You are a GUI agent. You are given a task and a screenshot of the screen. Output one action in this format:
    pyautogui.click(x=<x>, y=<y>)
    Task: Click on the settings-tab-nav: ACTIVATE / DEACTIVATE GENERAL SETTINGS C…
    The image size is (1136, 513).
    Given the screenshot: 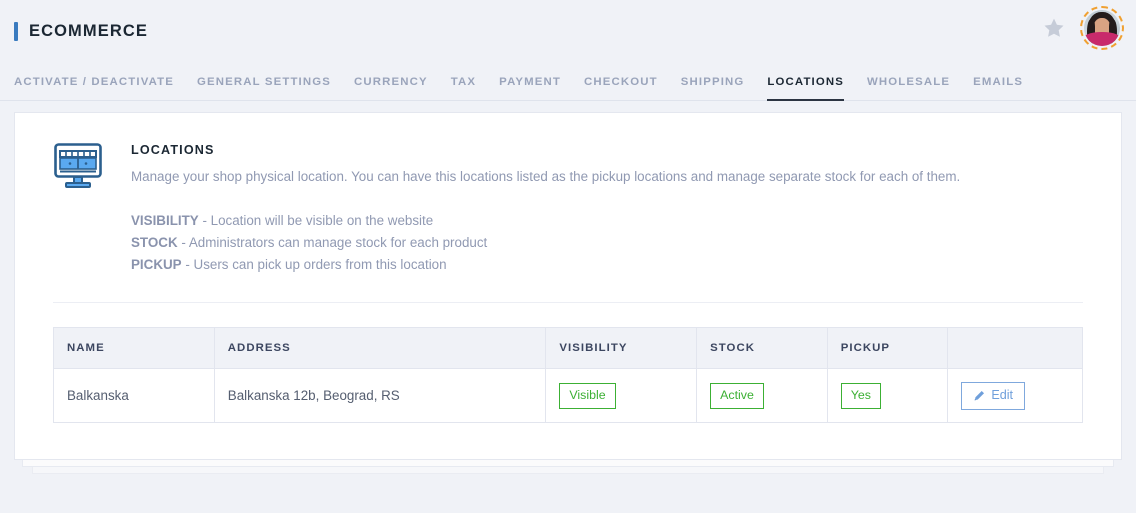 What is the action you would take?
    pyautogui.click(x=568, y=81)
    